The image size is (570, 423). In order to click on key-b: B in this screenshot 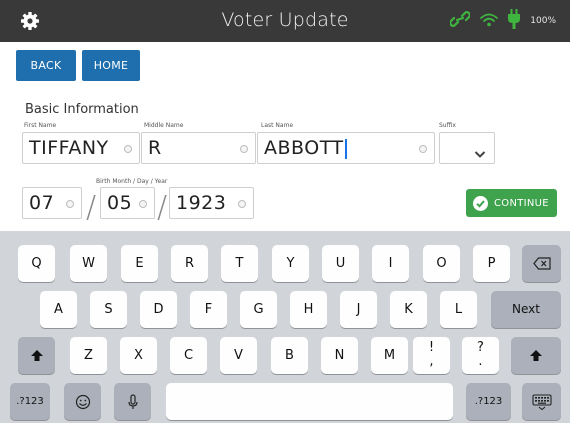, I will do `click(289, 355)`.